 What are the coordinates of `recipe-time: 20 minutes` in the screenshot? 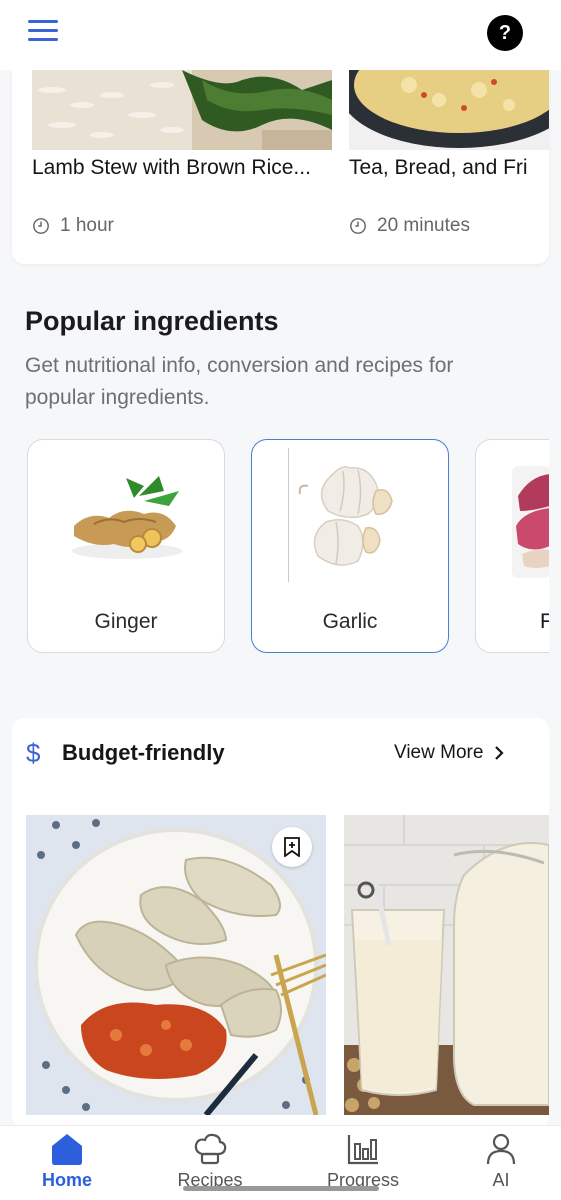 It's located at (409, 226).